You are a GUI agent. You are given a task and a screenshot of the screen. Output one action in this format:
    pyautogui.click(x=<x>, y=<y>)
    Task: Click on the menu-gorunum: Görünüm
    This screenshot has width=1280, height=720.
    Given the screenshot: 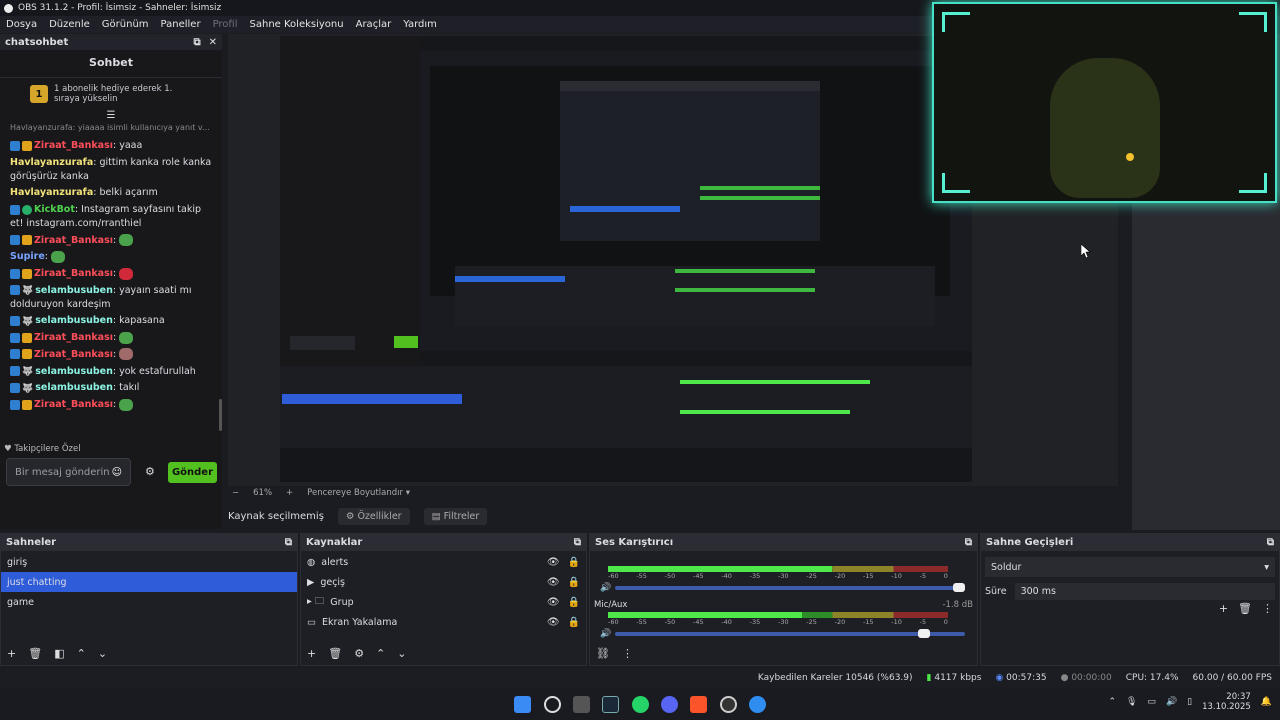 What is the action you would take?
    pyautogui.click(x=125, y=24)
    